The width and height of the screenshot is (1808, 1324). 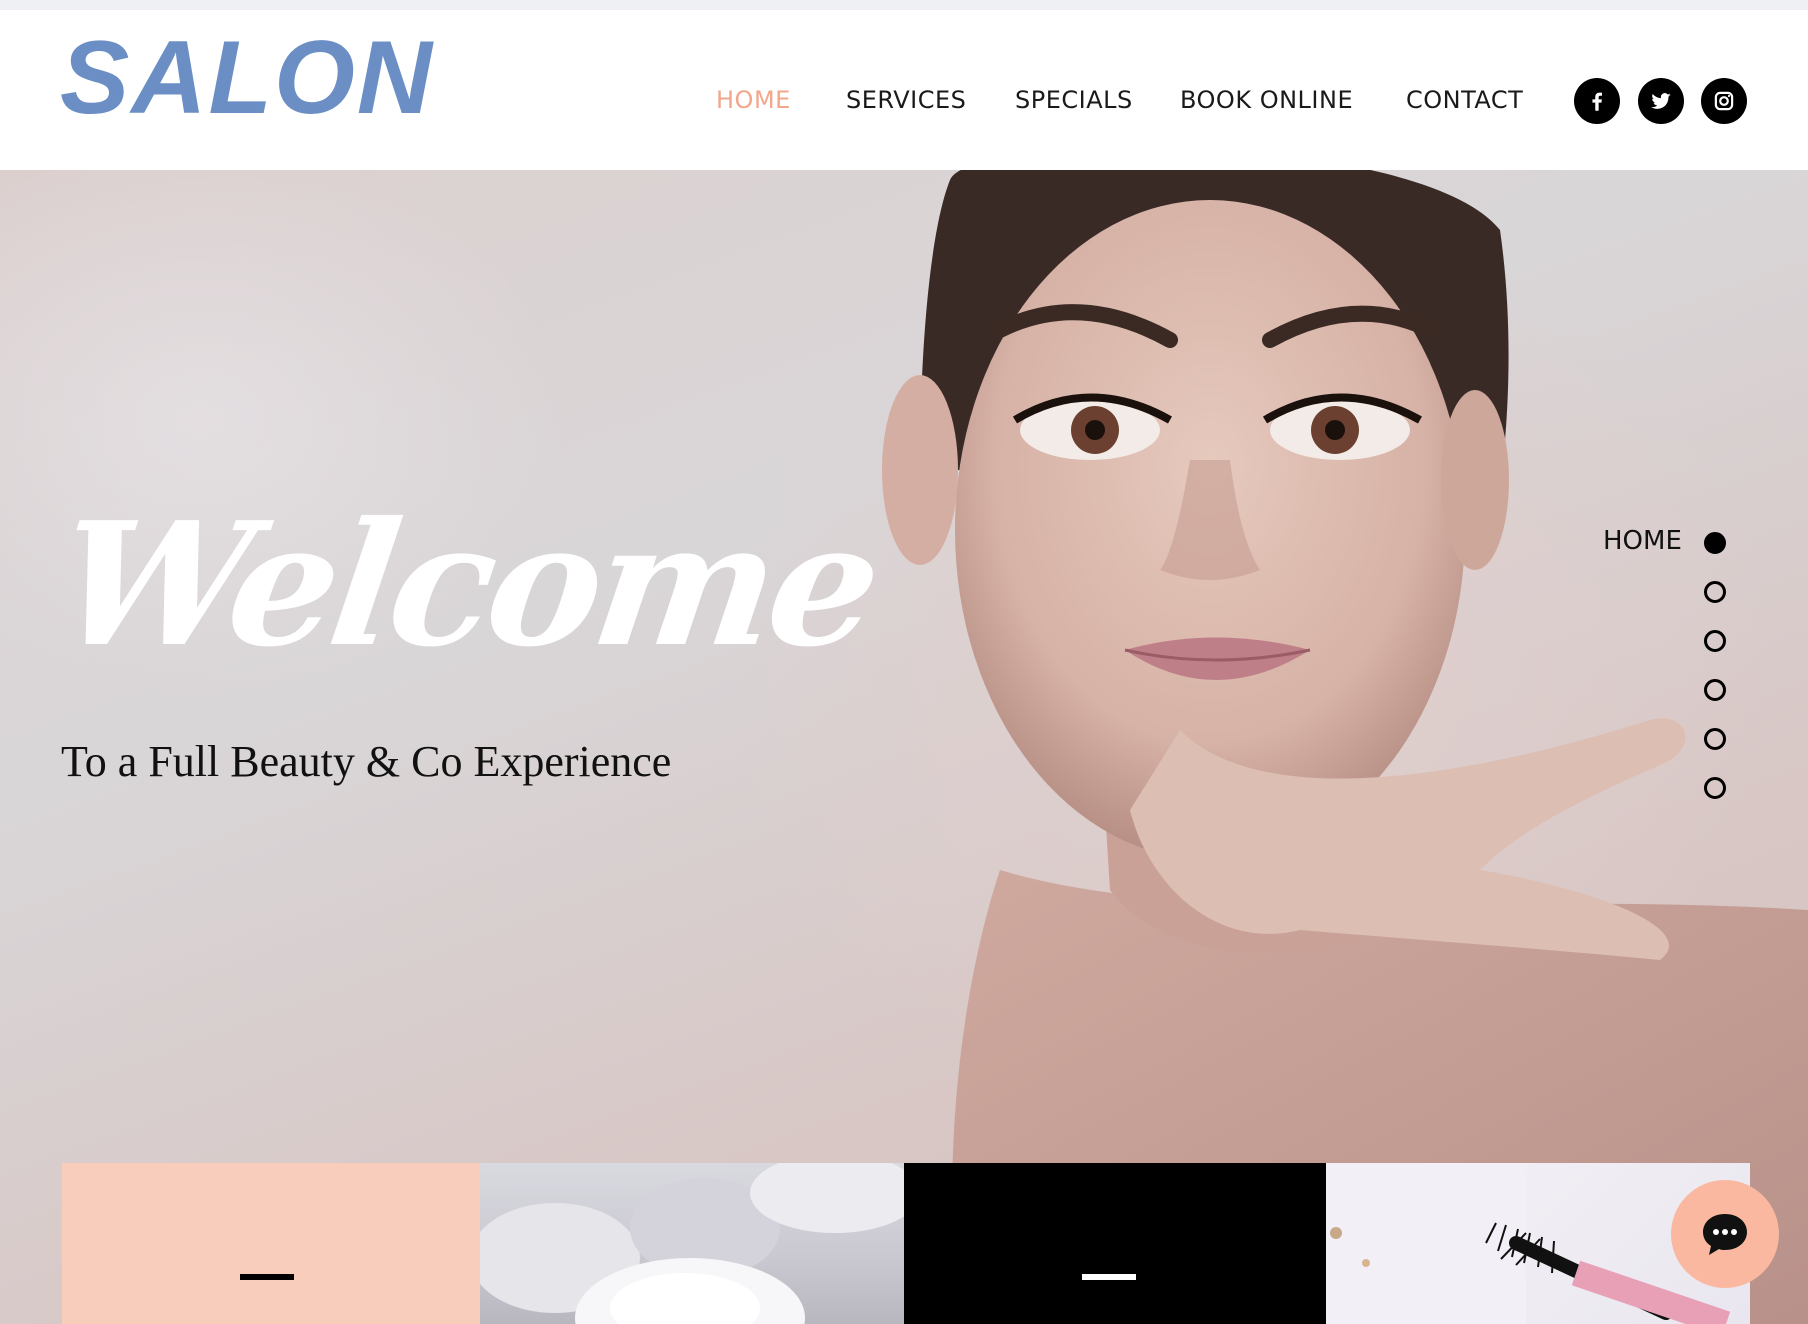 I want to click on facebook-icon, so click(x=1597, y=101).